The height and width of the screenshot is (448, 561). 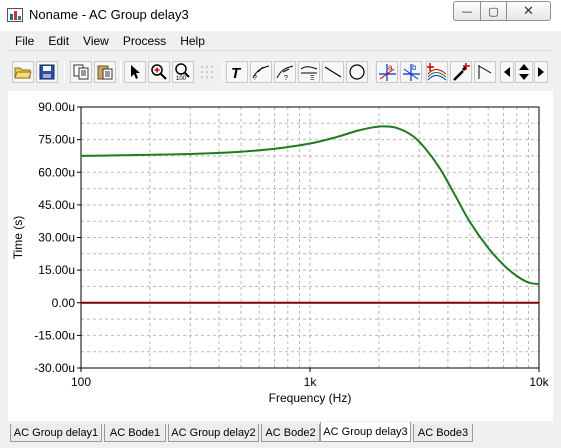 What do you see at coordinates (485, 72) in the screenshot?
I see `angle-icon` at bounding box center [485, 72].